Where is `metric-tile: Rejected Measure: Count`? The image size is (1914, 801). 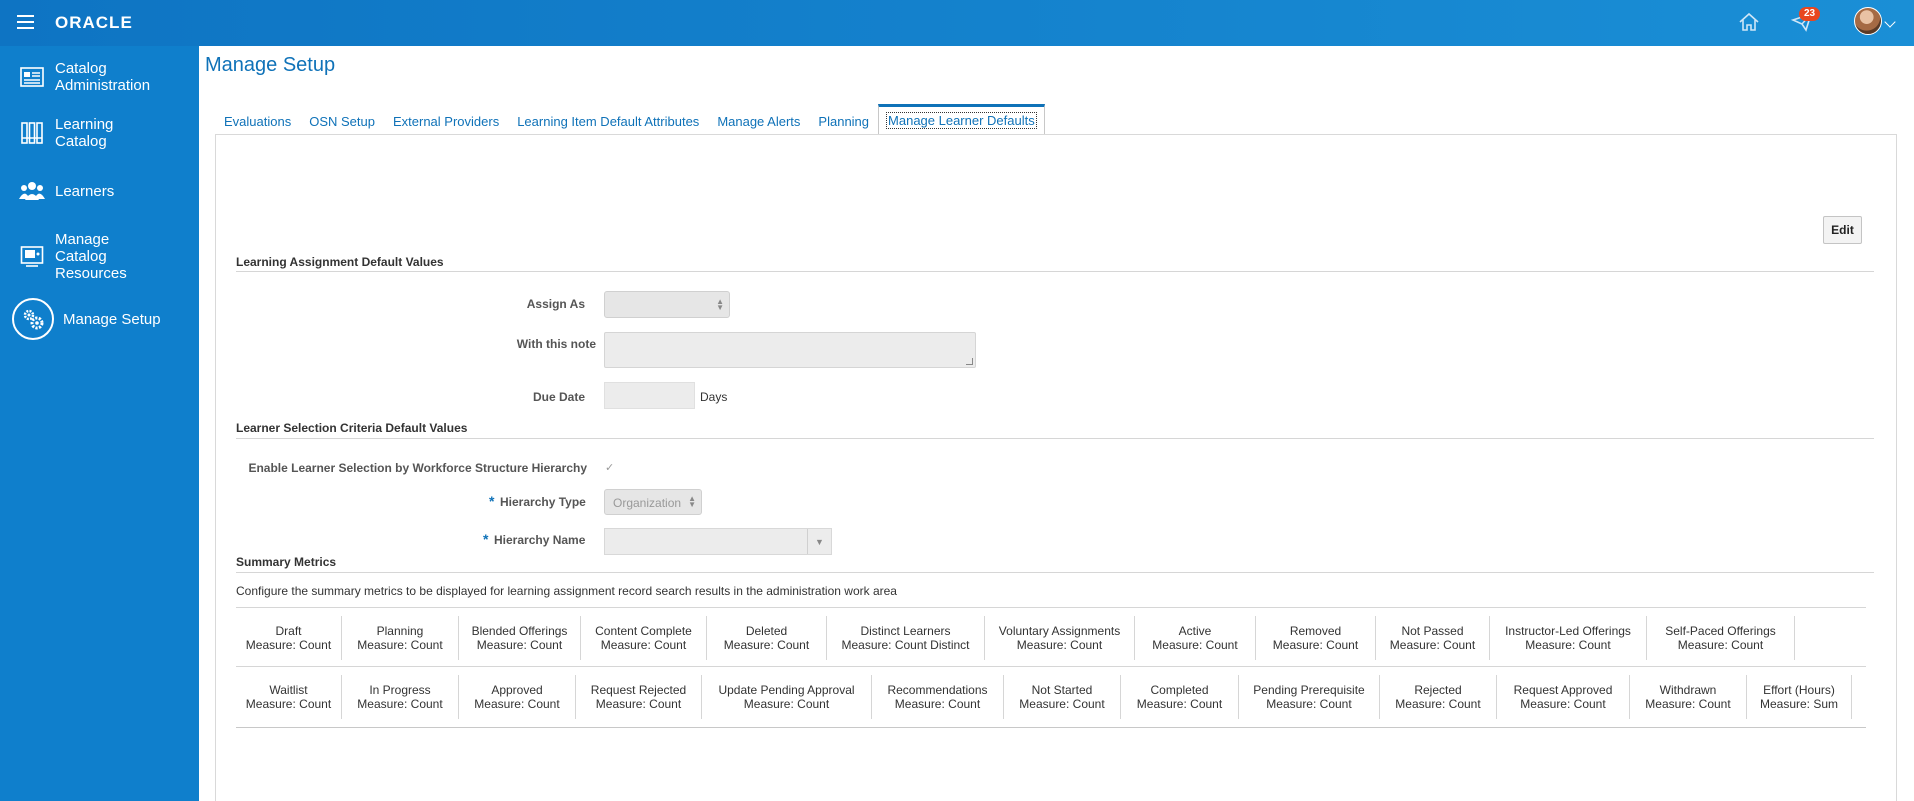 metric-tile: Rejected Measure: Count is located at coordinates (1438, 697).